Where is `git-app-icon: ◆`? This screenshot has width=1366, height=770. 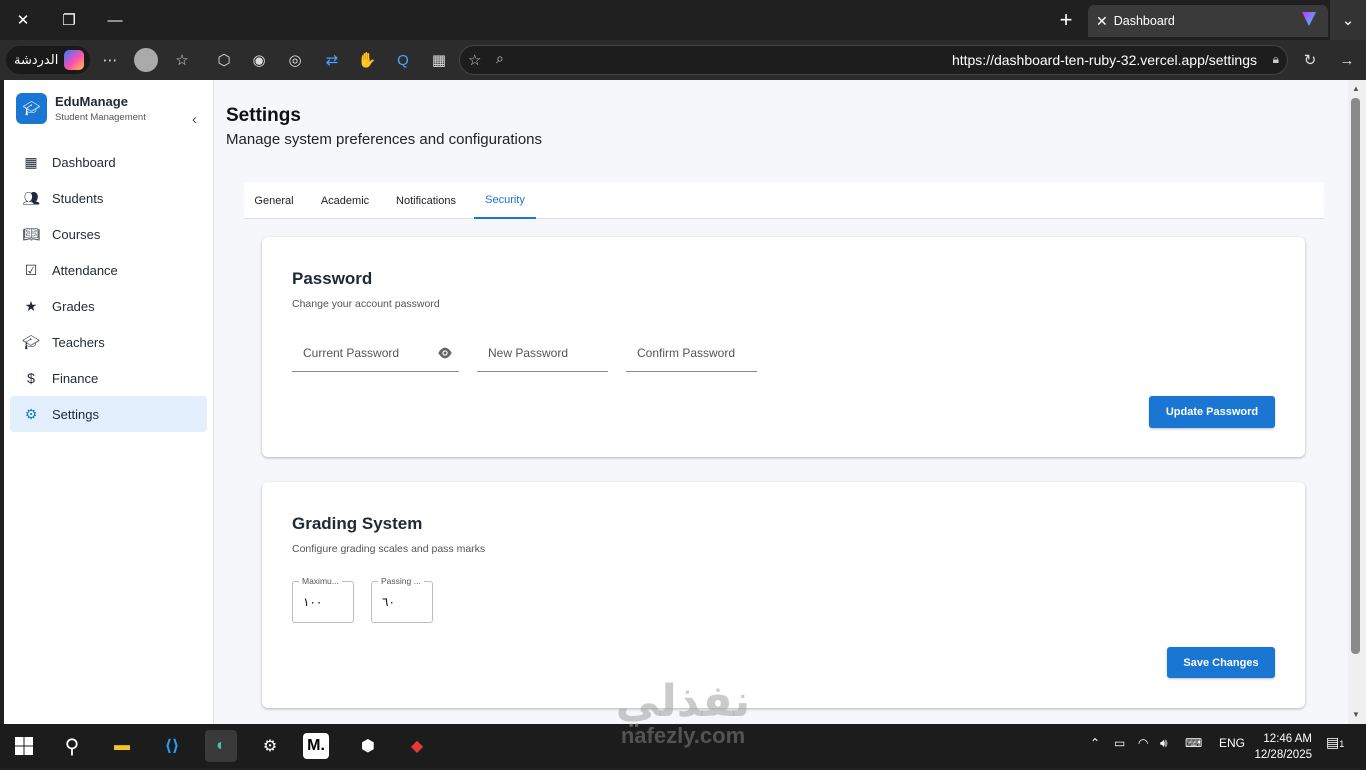
git-app-icon: ◆ is located at coordinates (417, 746).